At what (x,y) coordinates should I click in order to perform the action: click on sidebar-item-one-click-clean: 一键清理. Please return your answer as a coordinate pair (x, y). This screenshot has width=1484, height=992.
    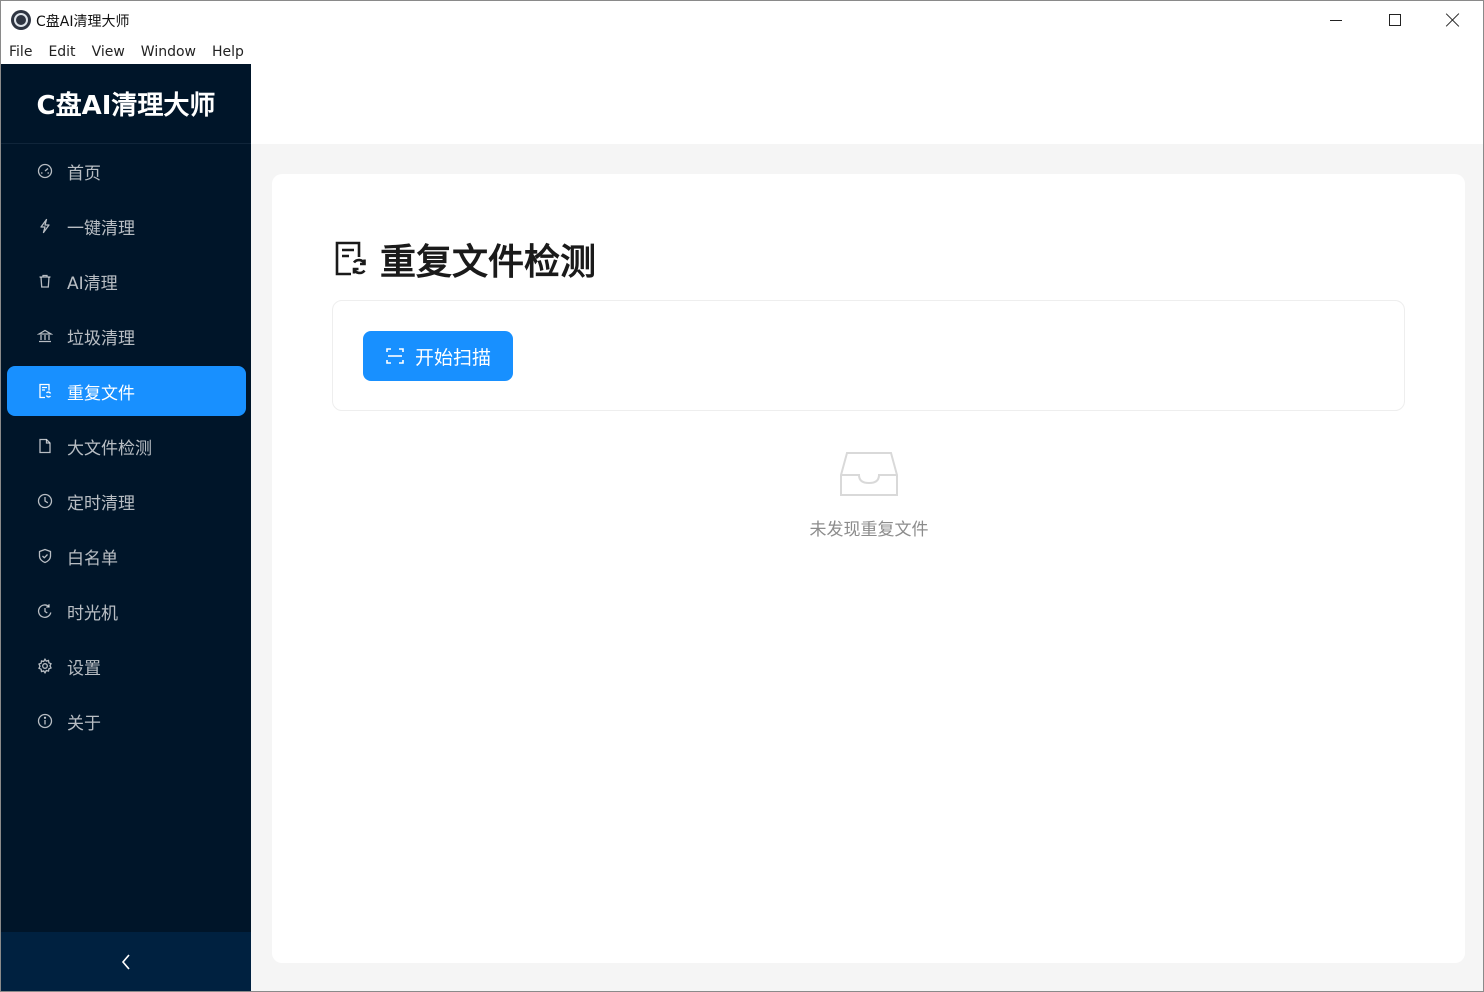
    Looking at the image, I should click on (126, 226).